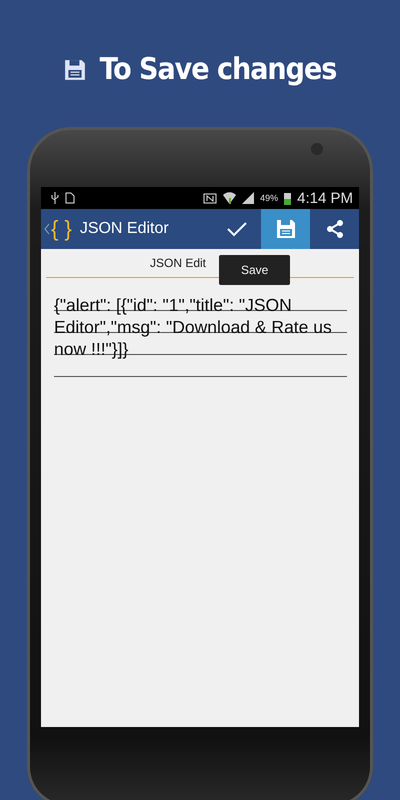 The image size is (400, 800). What do you see at coordinates (178, 263) in the screenshot?
I see `subtitle: JSON Edit` at bounding box center [178, 263].